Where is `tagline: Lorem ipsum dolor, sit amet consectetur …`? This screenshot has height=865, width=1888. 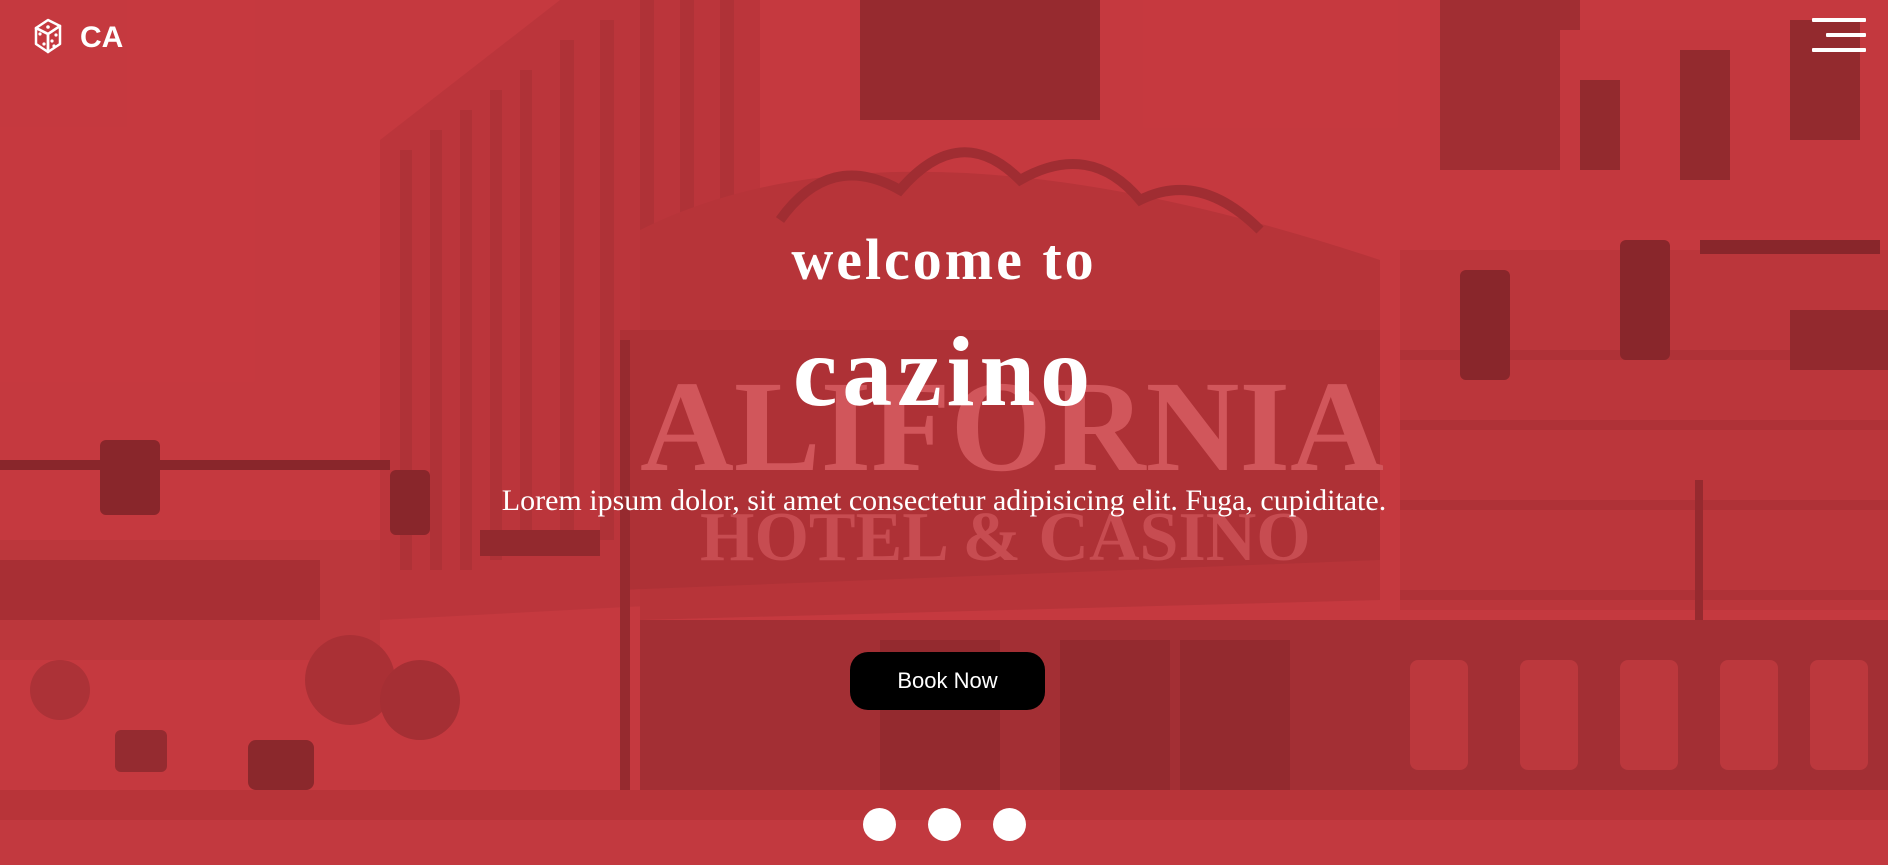 tagline: Lorem ipsum dolor, sit amet consectetur … is located at coordinates (944, 500).